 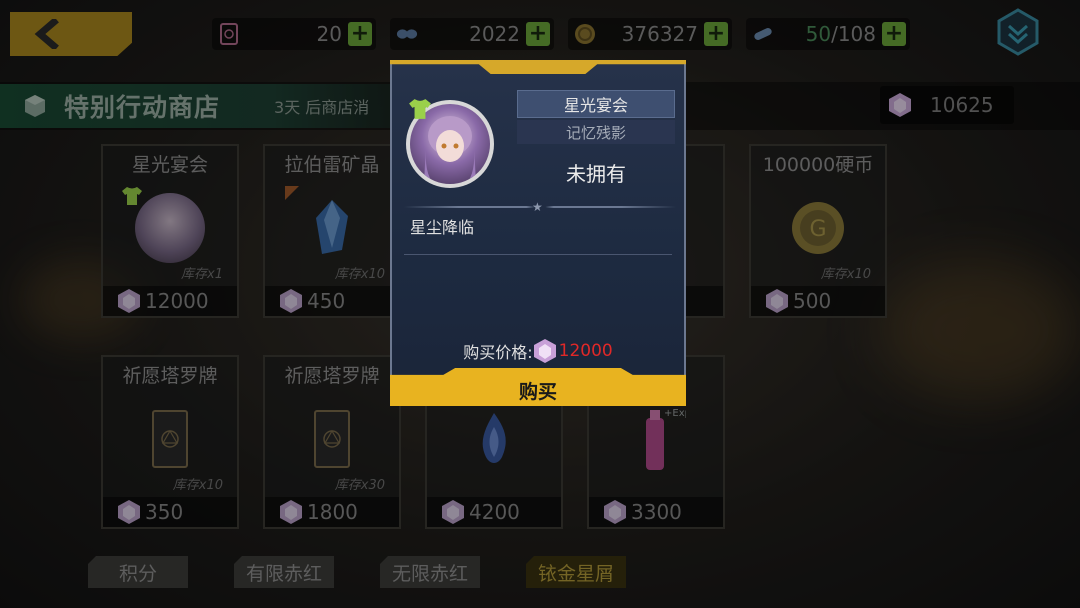 I want to click on purchase-price: 购买价格: 12000, so click(x=538, y=351).